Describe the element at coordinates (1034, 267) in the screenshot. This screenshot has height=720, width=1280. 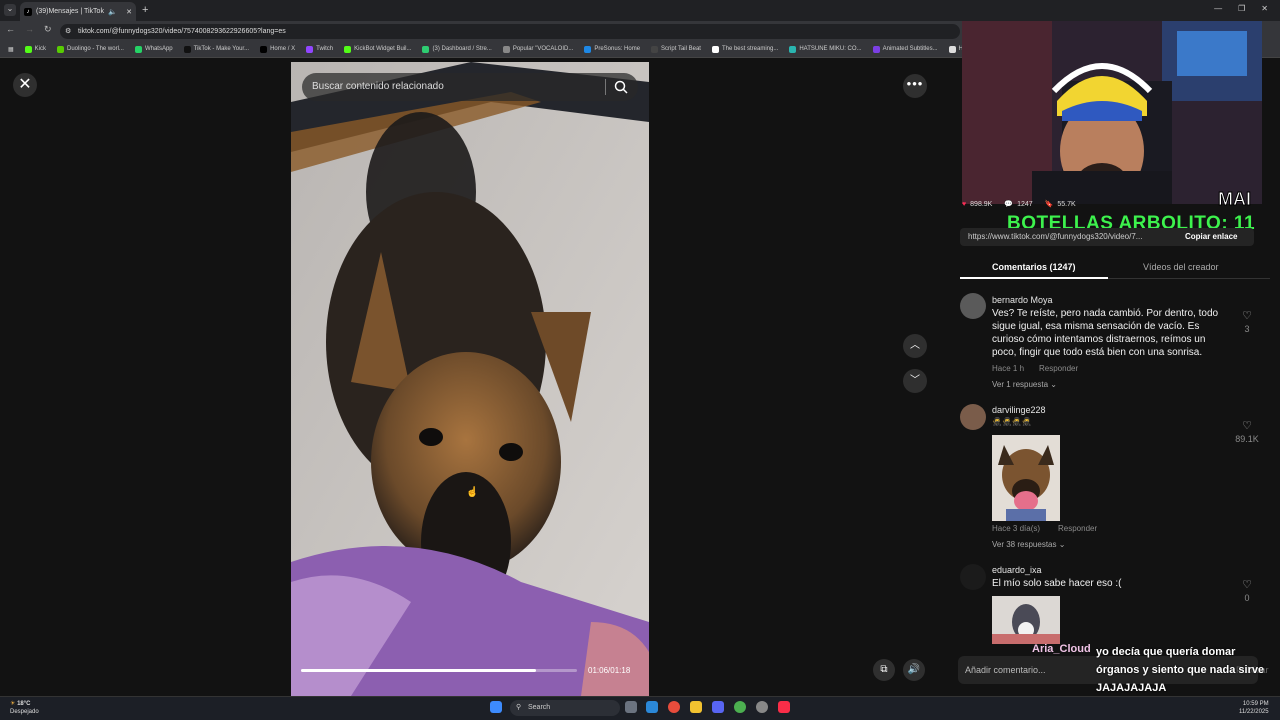
I see `tab-comments: Comentarios (1247)` at that location.